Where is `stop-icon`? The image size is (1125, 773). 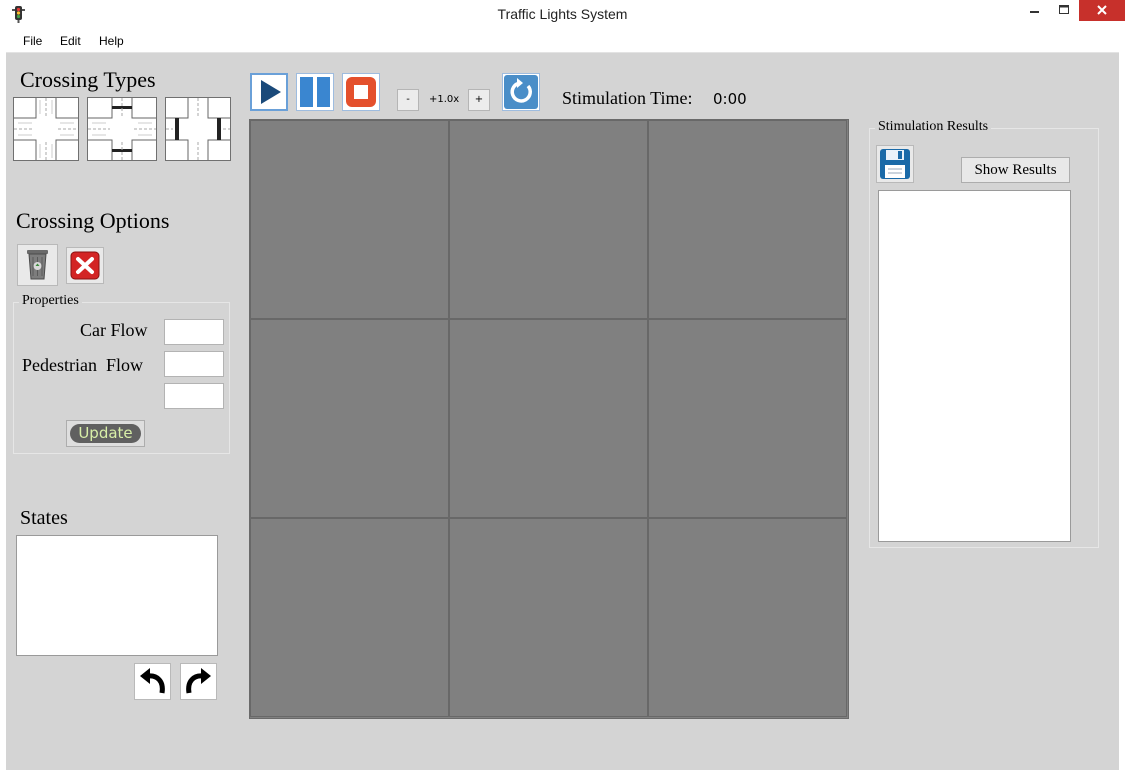
stop-icon is located at coordinates (361, 92).